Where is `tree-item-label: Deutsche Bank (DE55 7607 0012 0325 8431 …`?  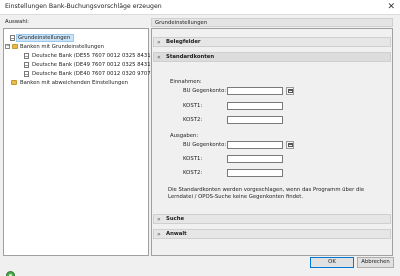
tree-item-label: Deutsche Bank (DE55 7607 0012 0325 8431 … is located at coordinates (95, 56).